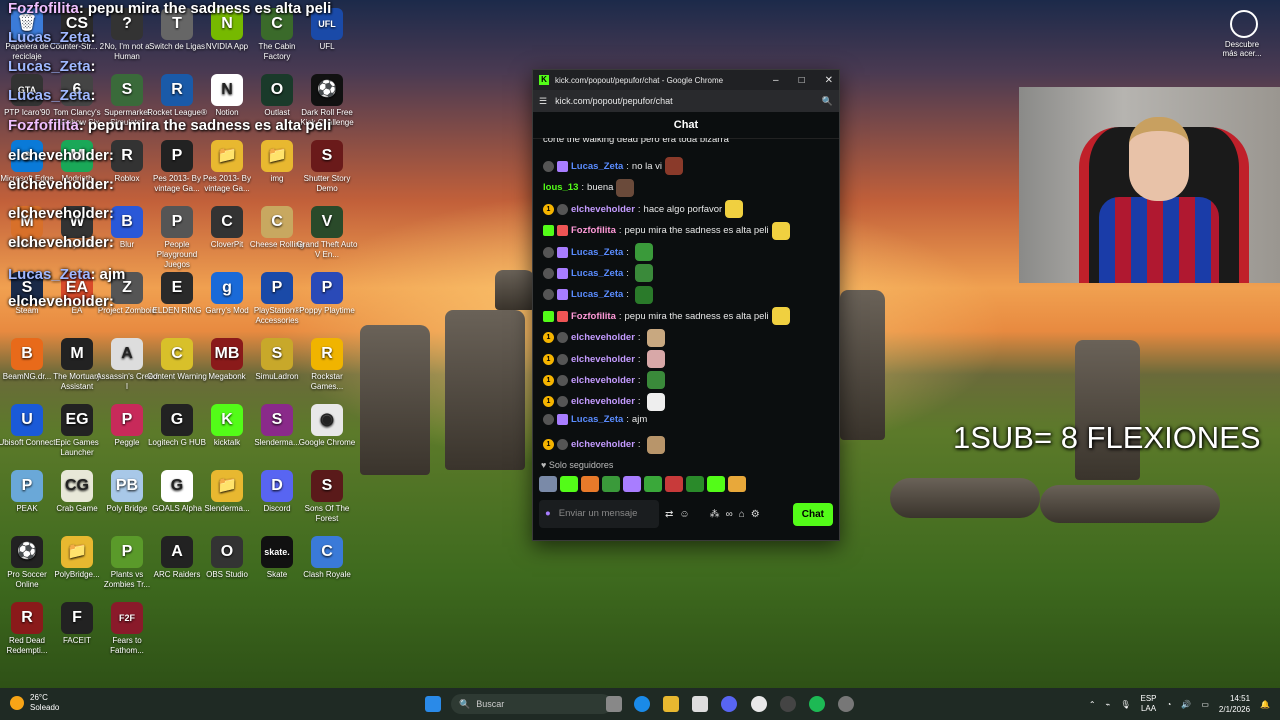  I want to click on spotify-taskbar-icon, so click(817, 704).